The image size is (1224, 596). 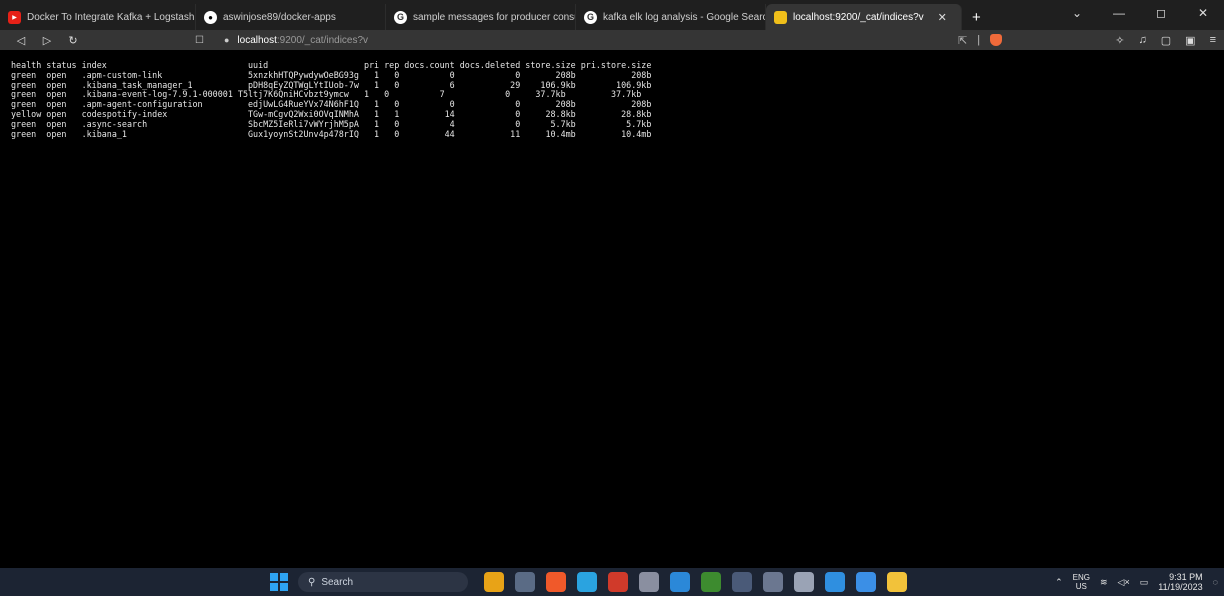 I want to click on speedometer-icon, so click(x=773, y=582).